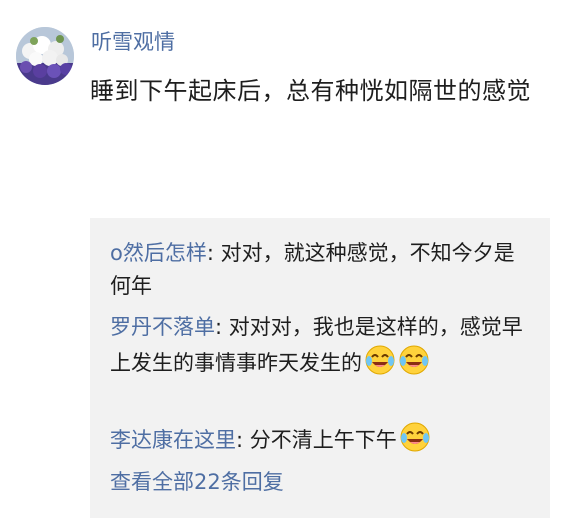  What do you see at coordinates (310, 91) in the screenshot?
I see `post-text: 睡到下午起床后，总有种恍如隔世的感觉` at bounding box center [310, 91].